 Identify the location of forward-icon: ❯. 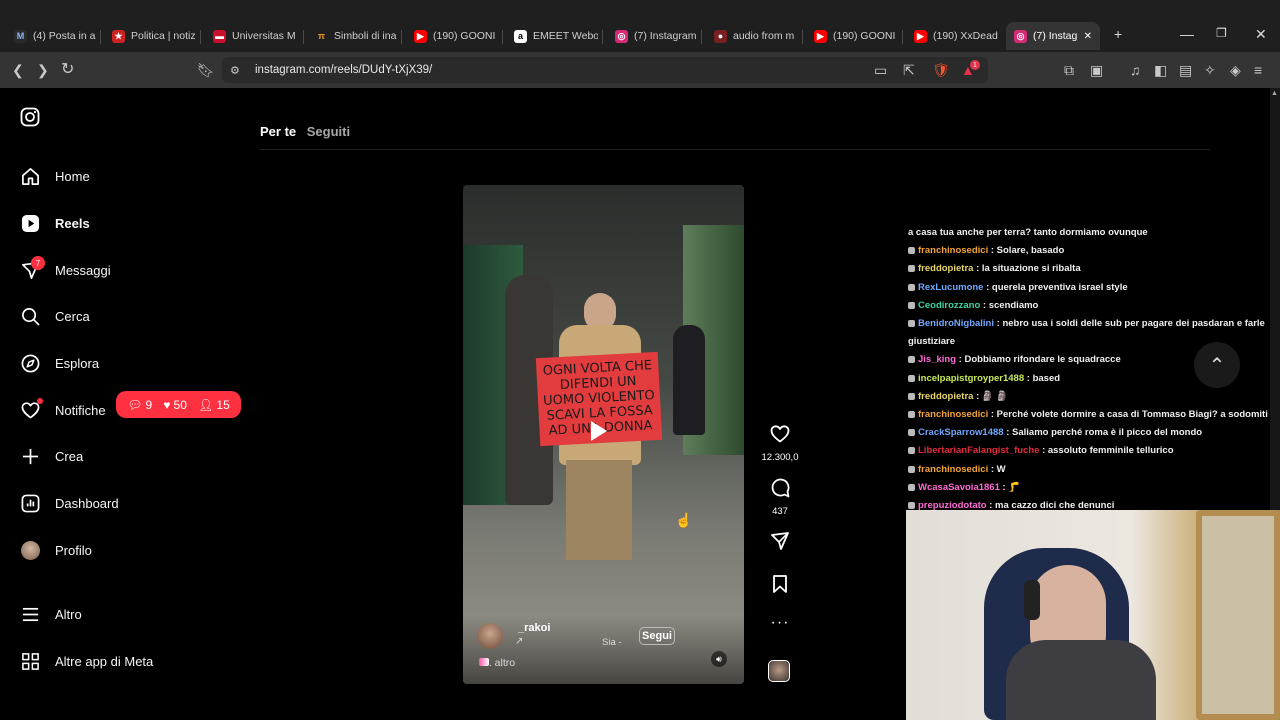
(43, 70).